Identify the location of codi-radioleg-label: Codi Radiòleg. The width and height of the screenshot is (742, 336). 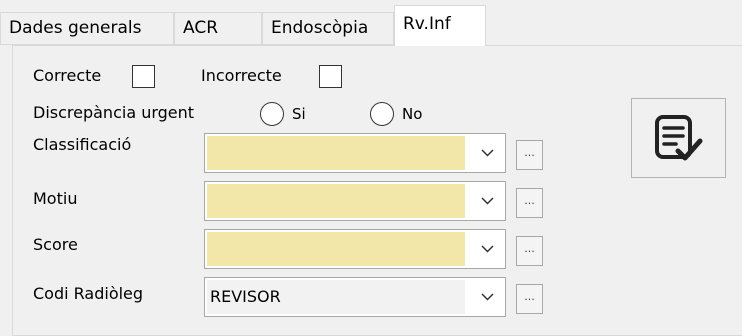
(88, 293).